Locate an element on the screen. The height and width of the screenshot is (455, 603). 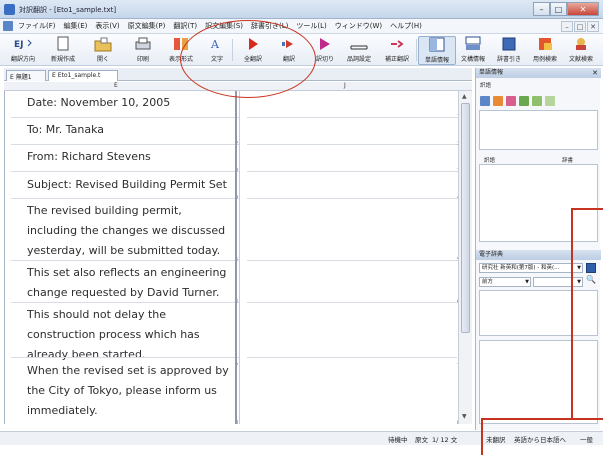
sentence-structure-button: 文構情報 is located at coordinates (473, 50).